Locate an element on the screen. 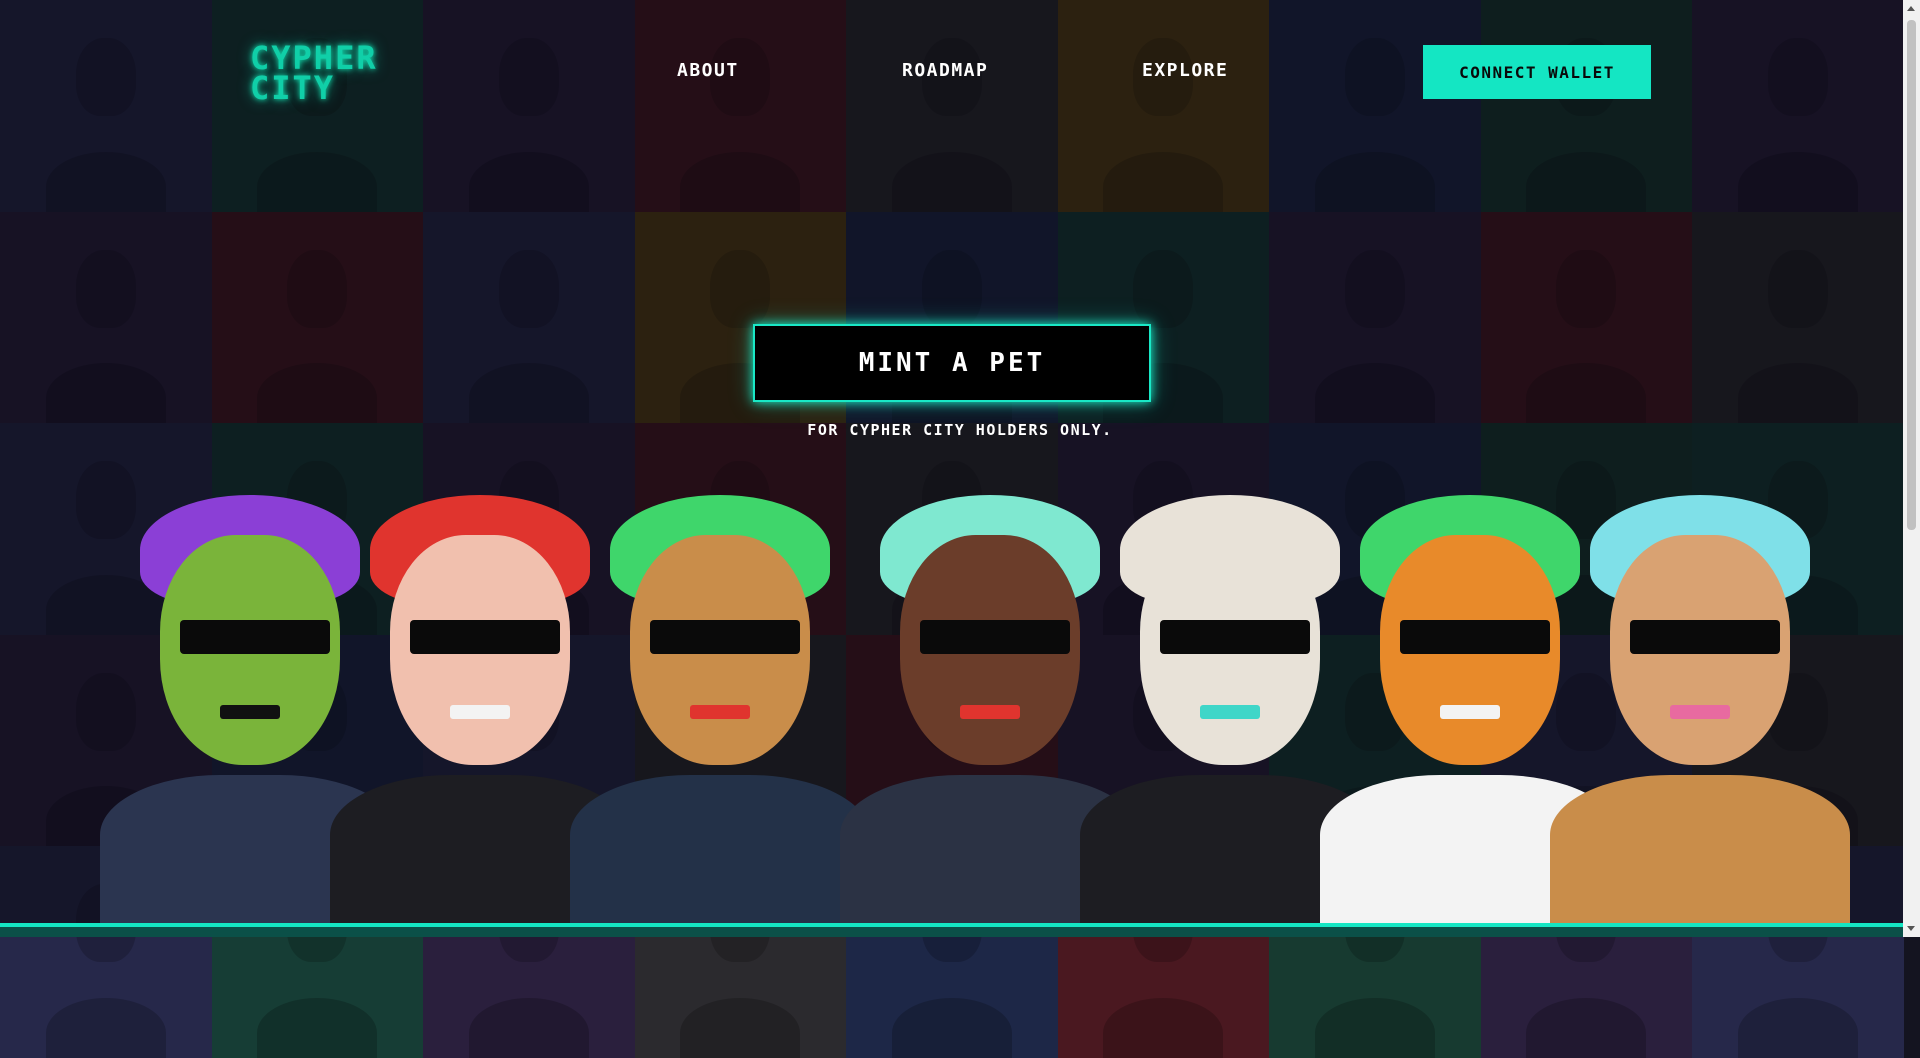  bottom-accent-bar is located at coordinates (960, 930).